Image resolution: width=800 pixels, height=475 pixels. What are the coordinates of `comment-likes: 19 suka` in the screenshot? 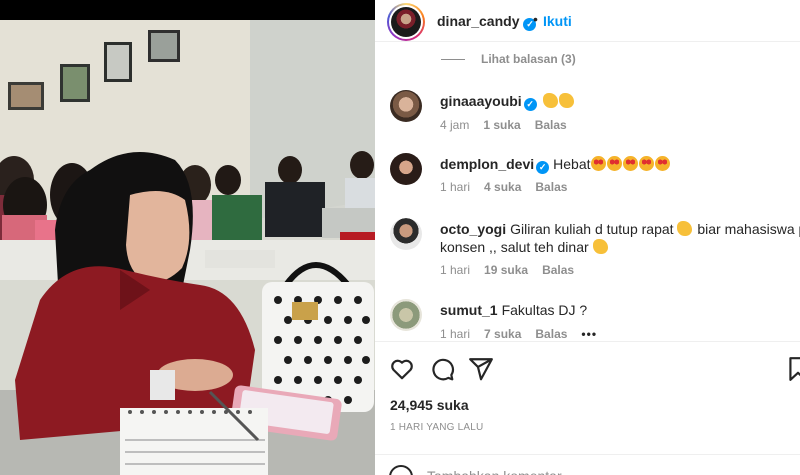 It's located at (506, 270).